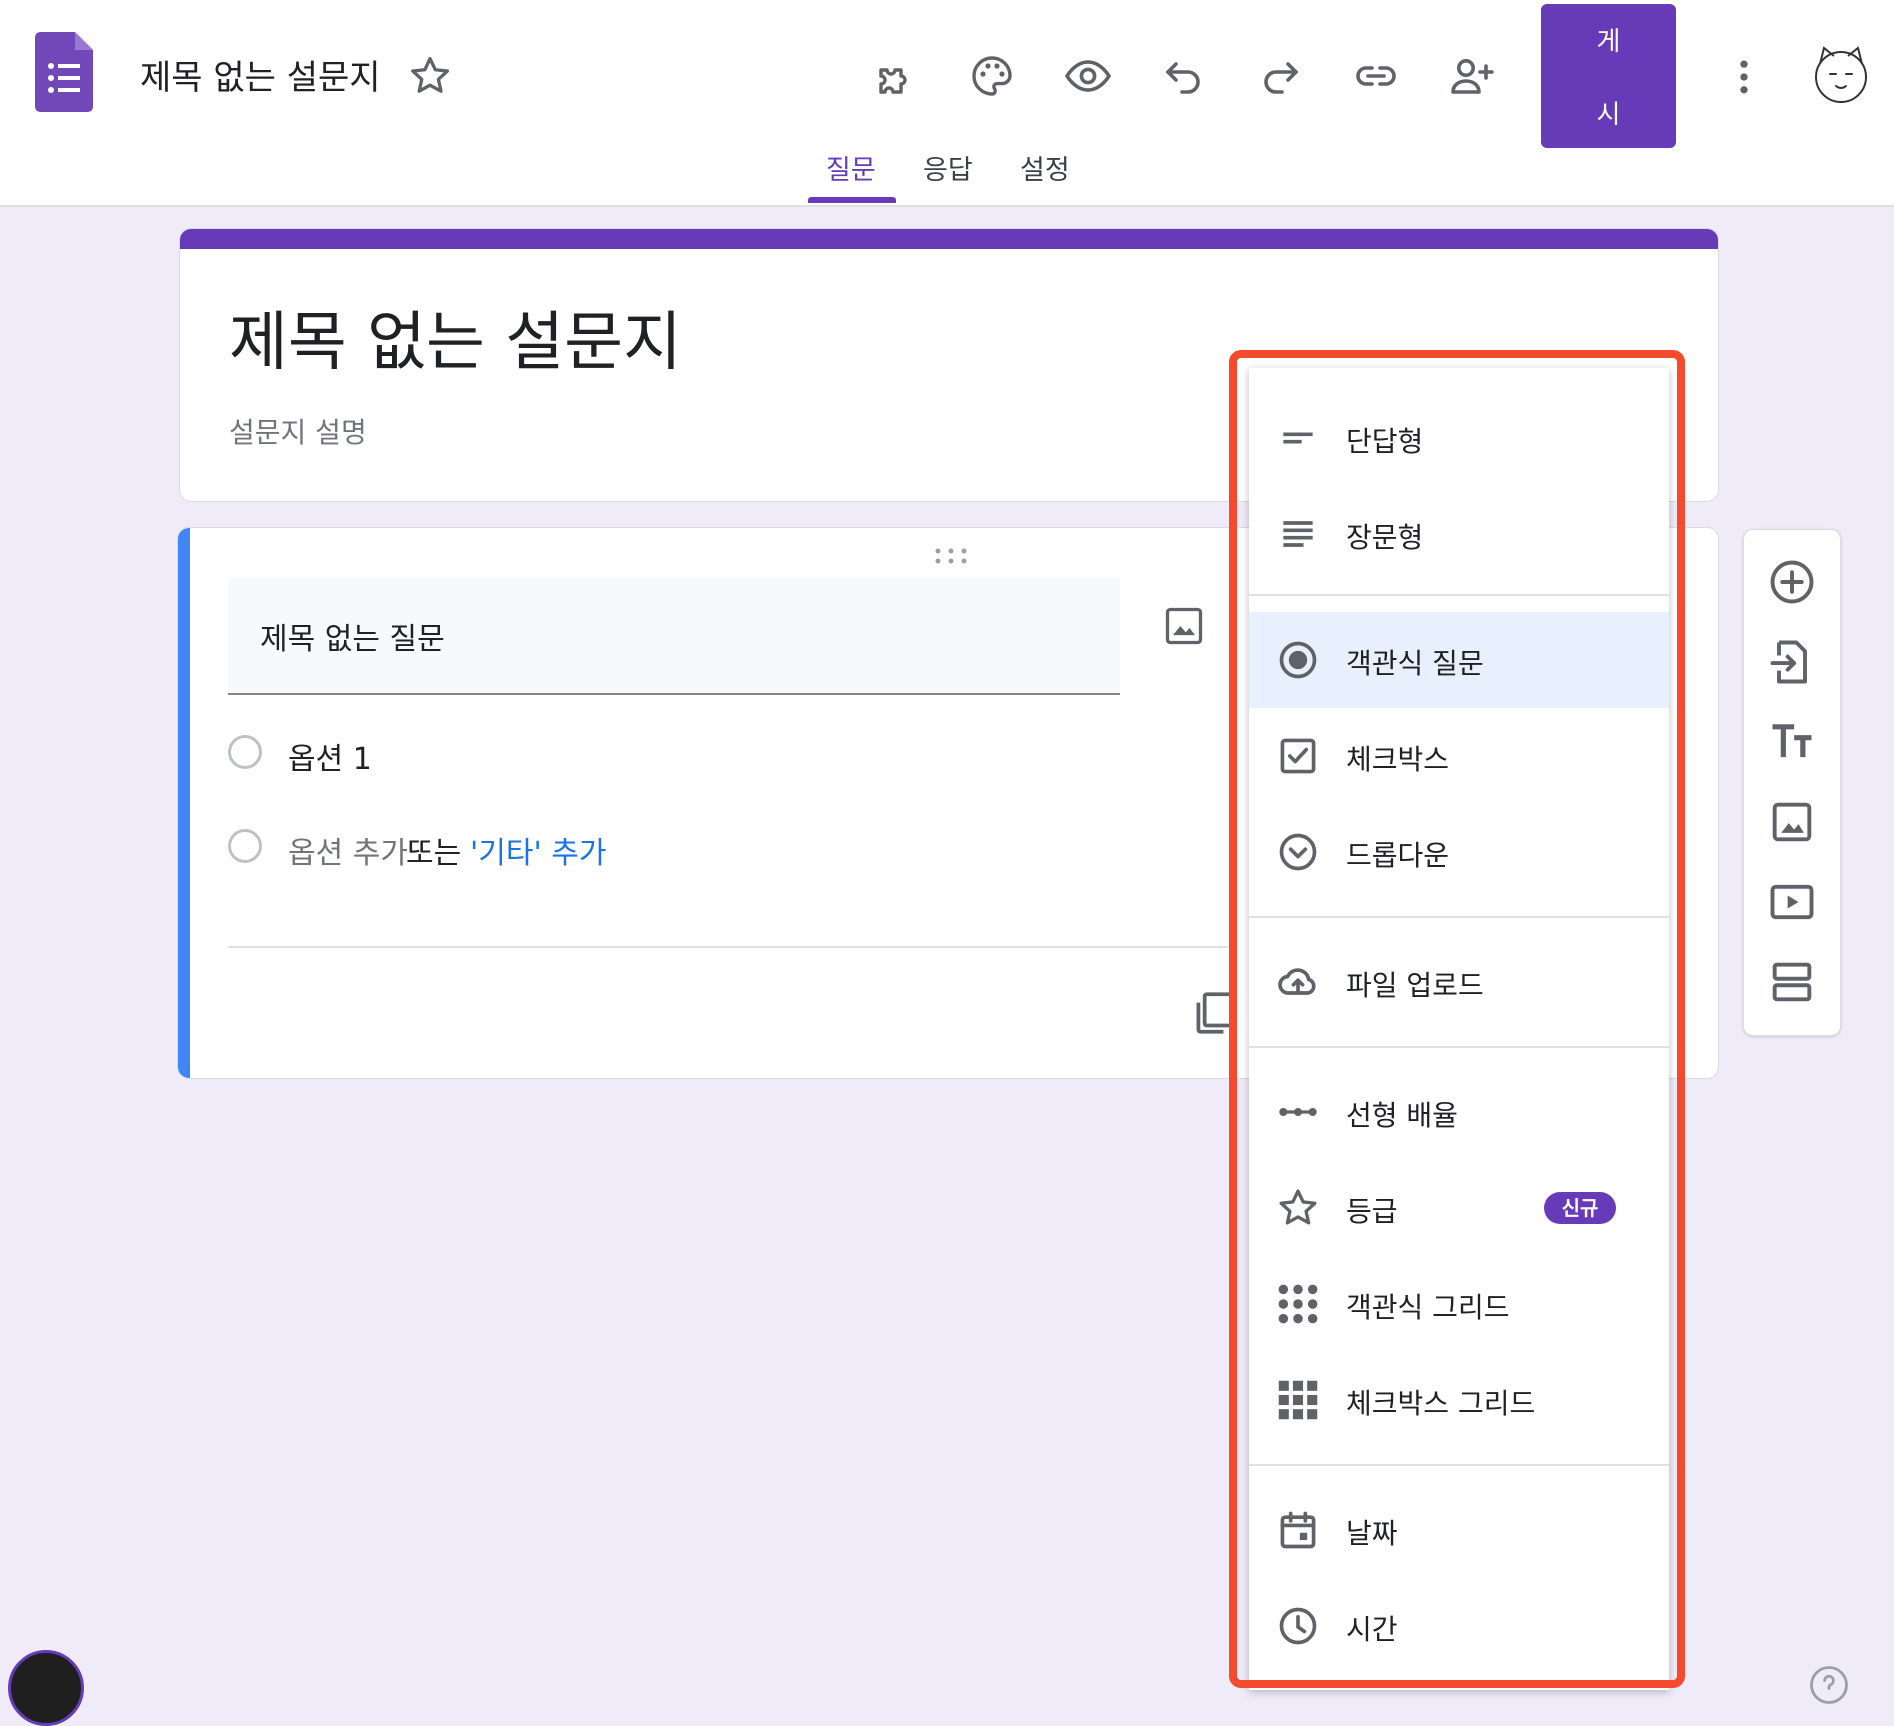 The image size is (1894, 1726). Describe the element at coordinates (1298, 1304) in the screenshot. I see `radio-grid-icon` at that location.